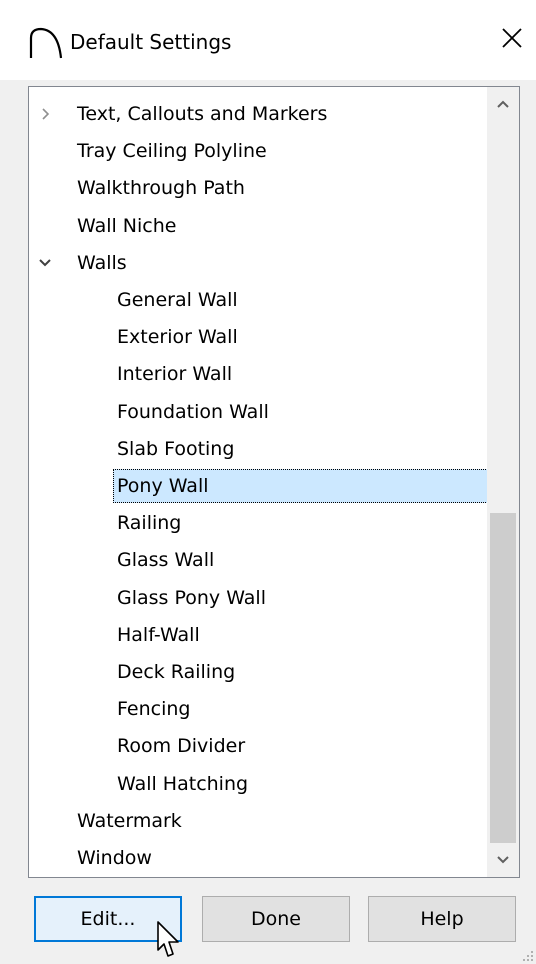  What do you see at coordinates (176, 672) in the screenshot?
I see `tree-item-label: Deck Railing` at bounding box center [176, 672].